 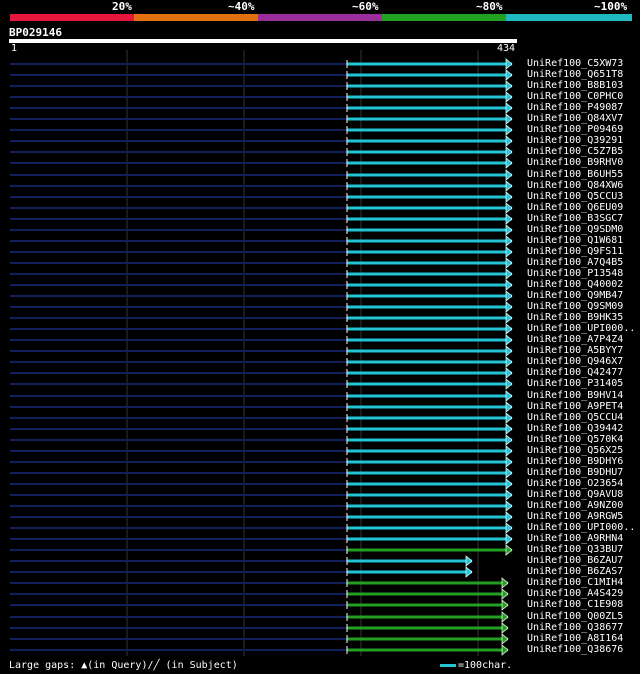 I want to click on hit-link: UniRef100_C1E908, so click(x=575, y=604).